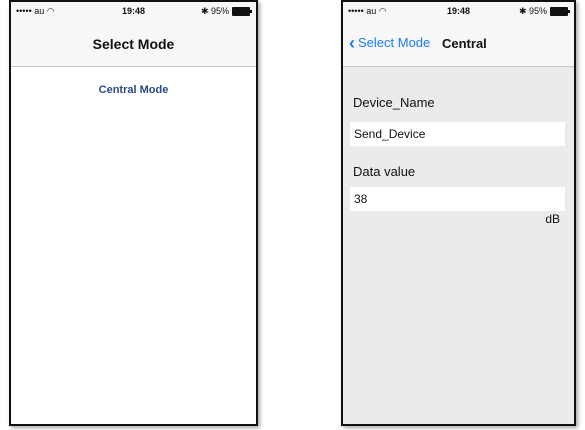 This screenshot has height=430, width=585. I want to click on navigation-bar: ‹ Select Mode Central, so click(458, 43).